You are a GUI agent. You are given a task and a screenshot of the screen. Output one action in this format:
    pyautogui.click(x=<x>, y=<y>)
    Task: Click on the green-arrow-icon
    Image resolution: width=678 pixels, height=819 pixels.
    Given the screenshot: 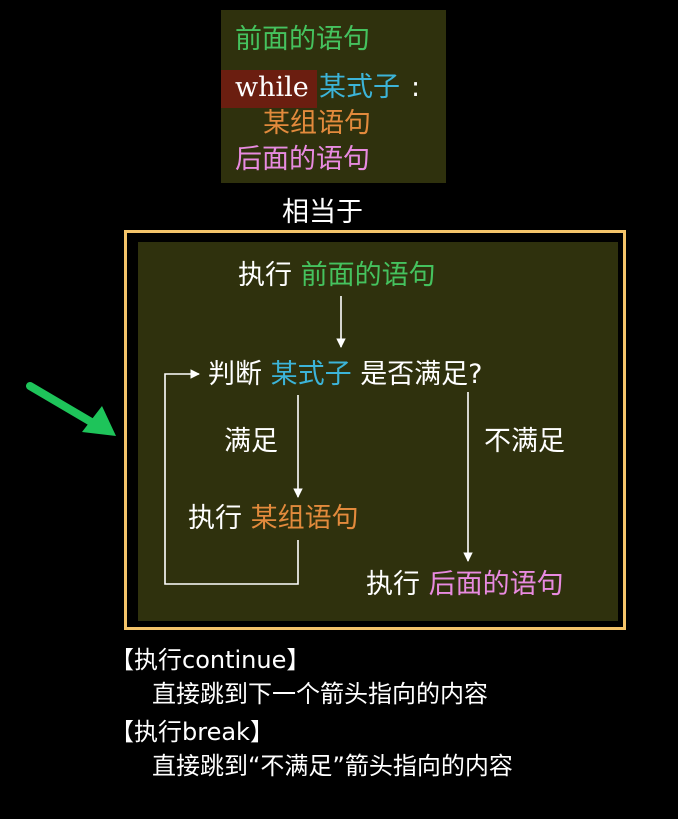 What is the action you would take?
    pyautogui.click(x=71, y=409)
    